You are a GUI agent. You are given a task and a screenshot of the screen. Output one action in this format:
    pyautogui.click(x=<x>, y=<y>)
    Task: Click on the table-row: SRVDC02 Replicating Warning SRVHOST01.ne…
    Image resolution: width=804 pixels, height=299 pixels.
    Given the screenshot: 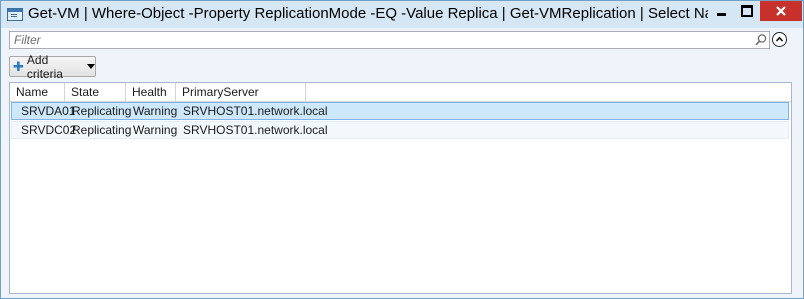 What is the action you would take?
    pyautogui.click(x=400, y=130)
    